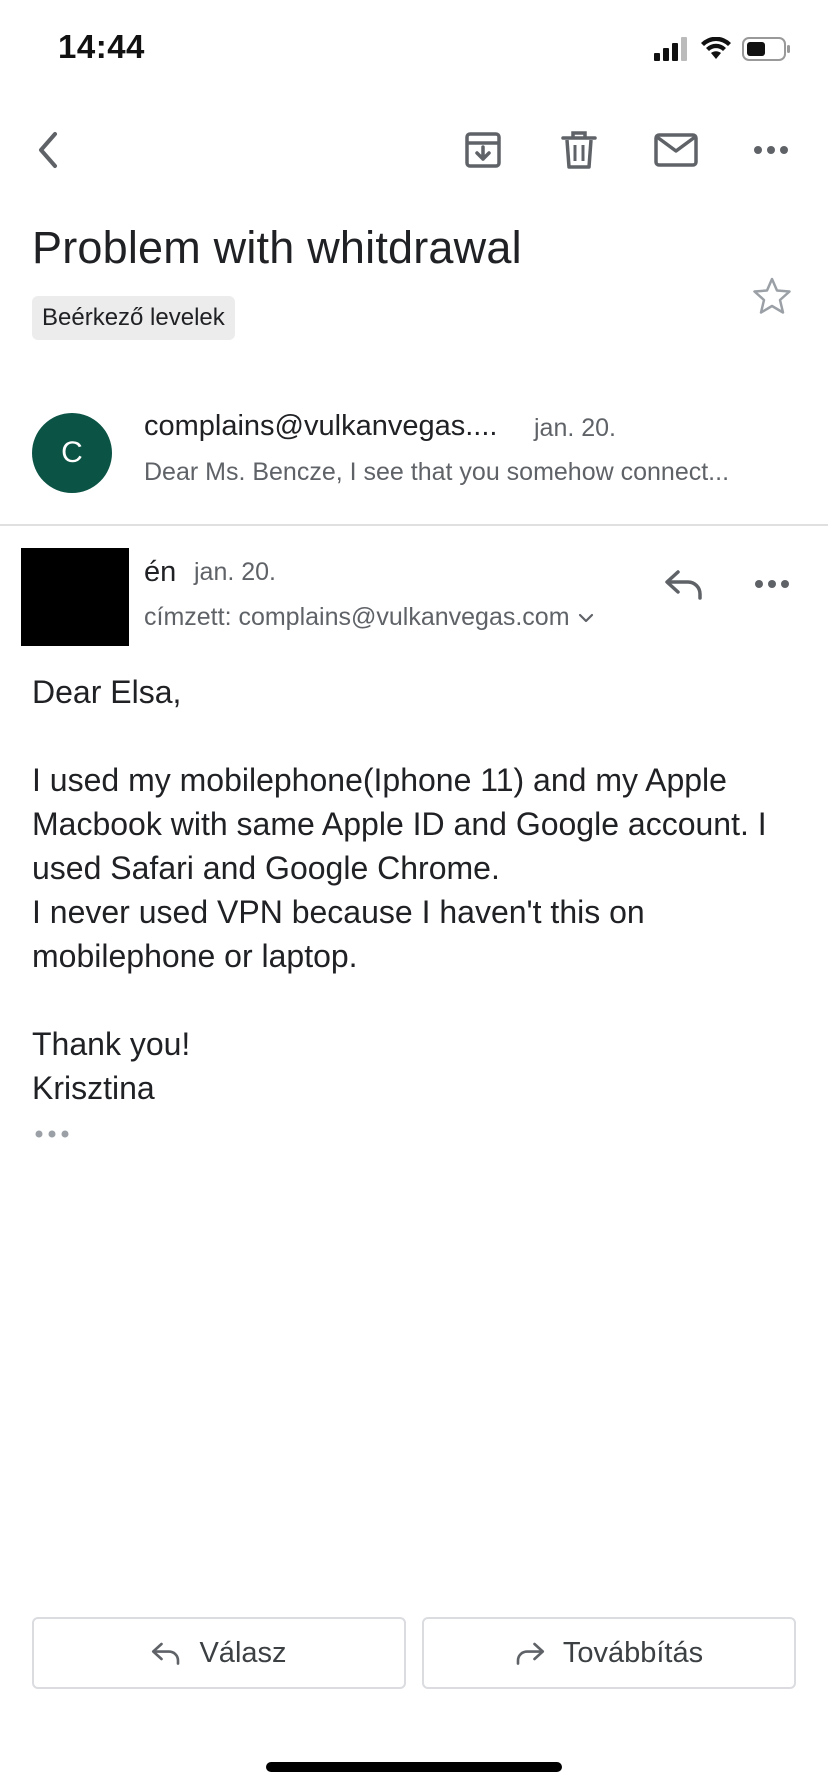 Image resolution: width=828 pixels, height=1792 pixels. I want to click on back-button, so click(48, 150).